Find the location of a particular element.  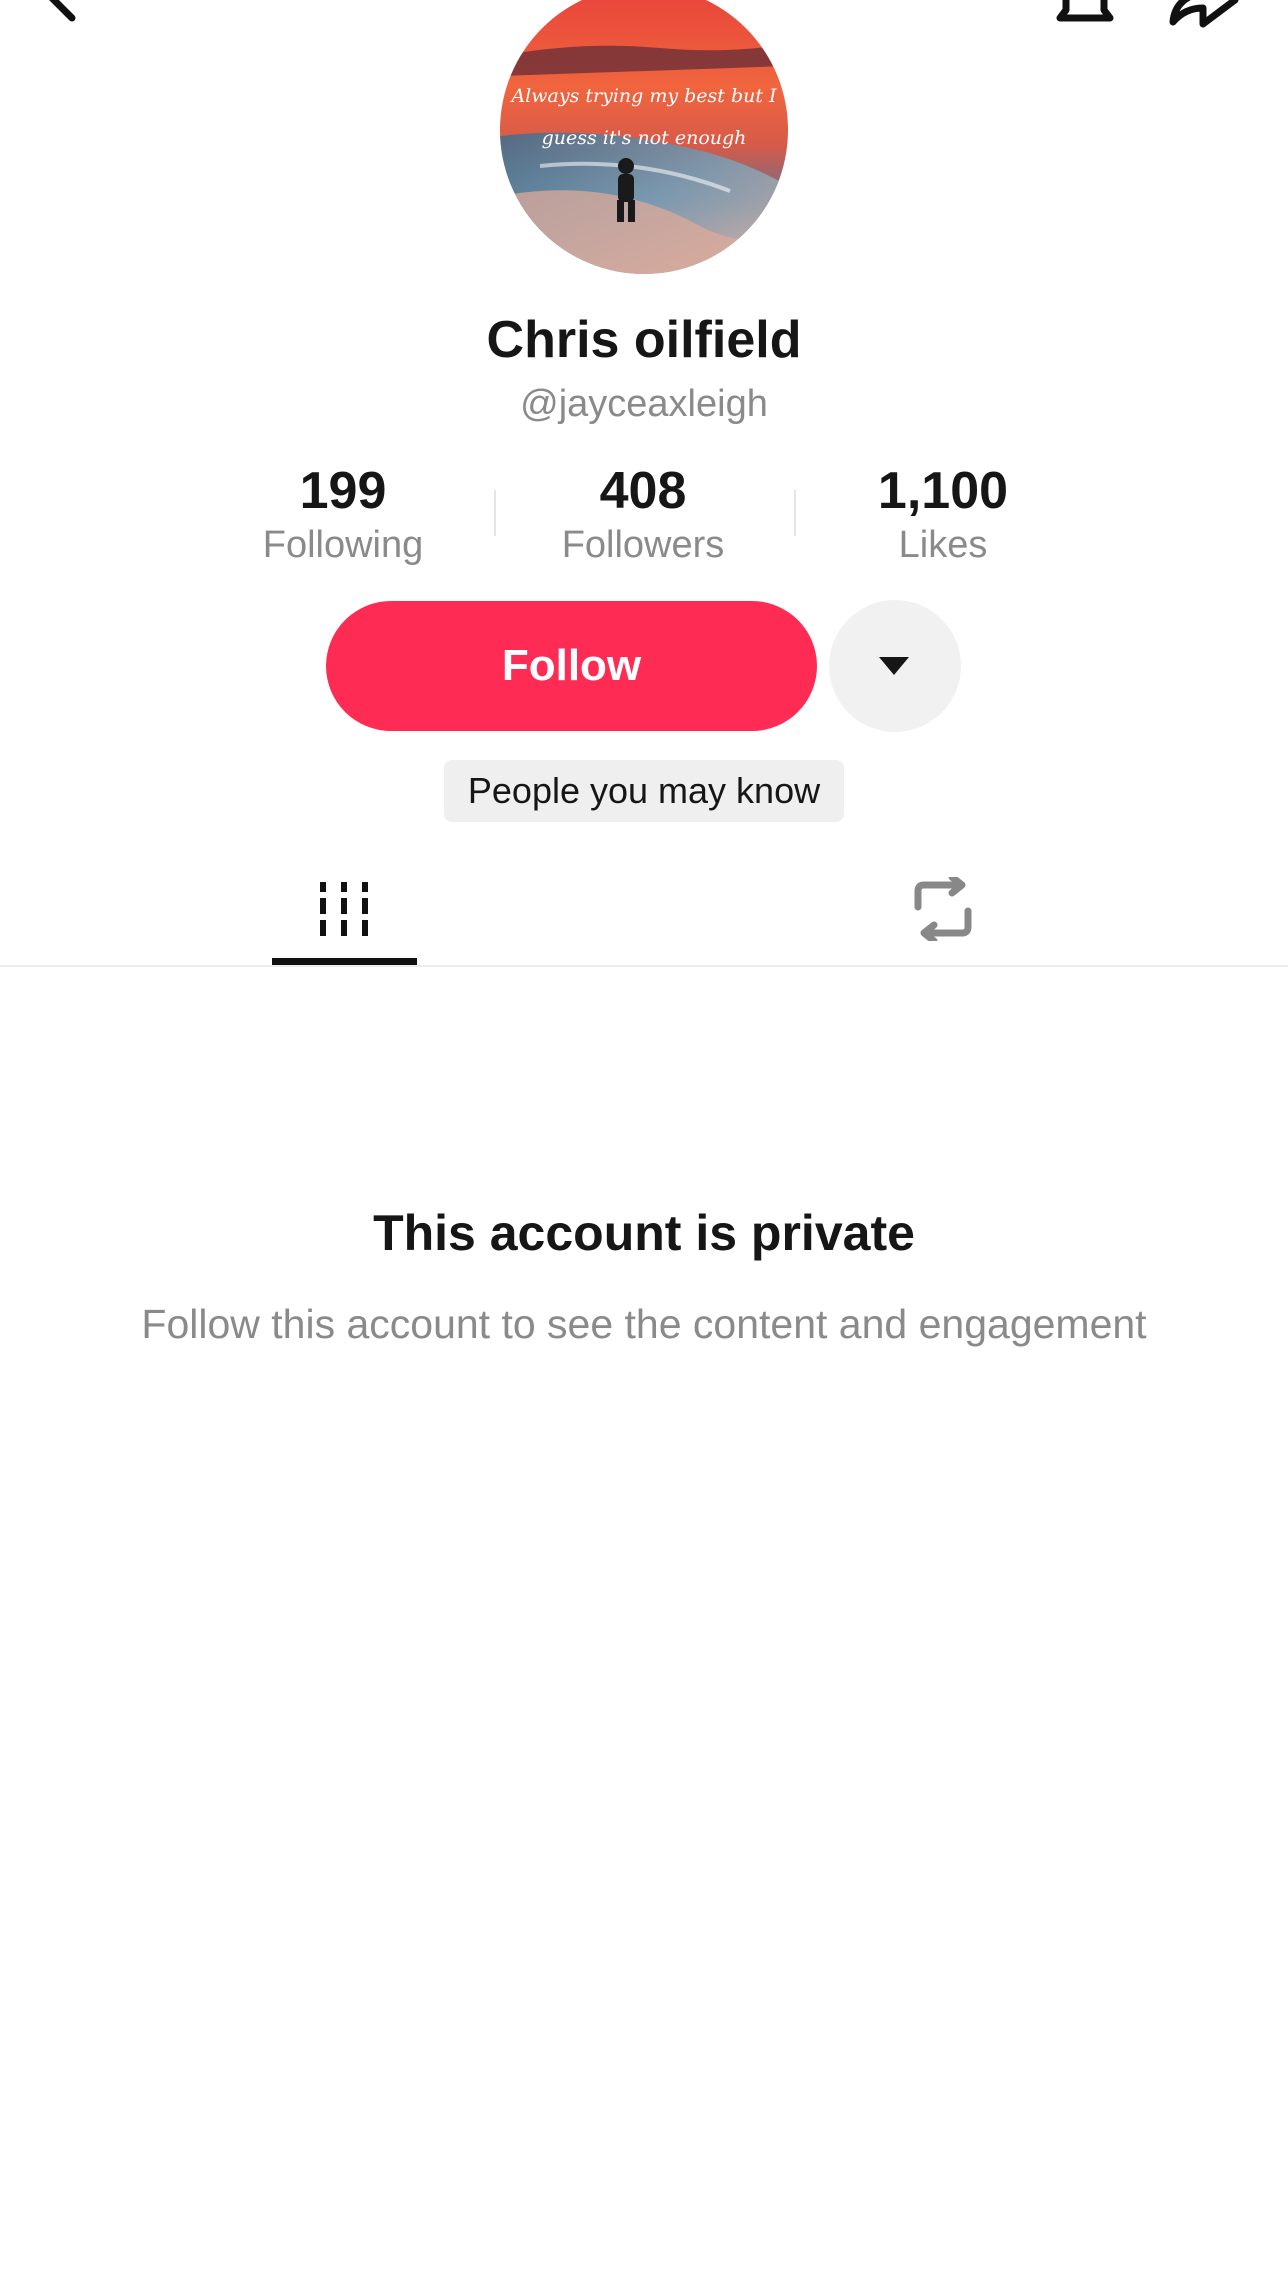

follow-button: Follow is located at coordinates (571, 666).